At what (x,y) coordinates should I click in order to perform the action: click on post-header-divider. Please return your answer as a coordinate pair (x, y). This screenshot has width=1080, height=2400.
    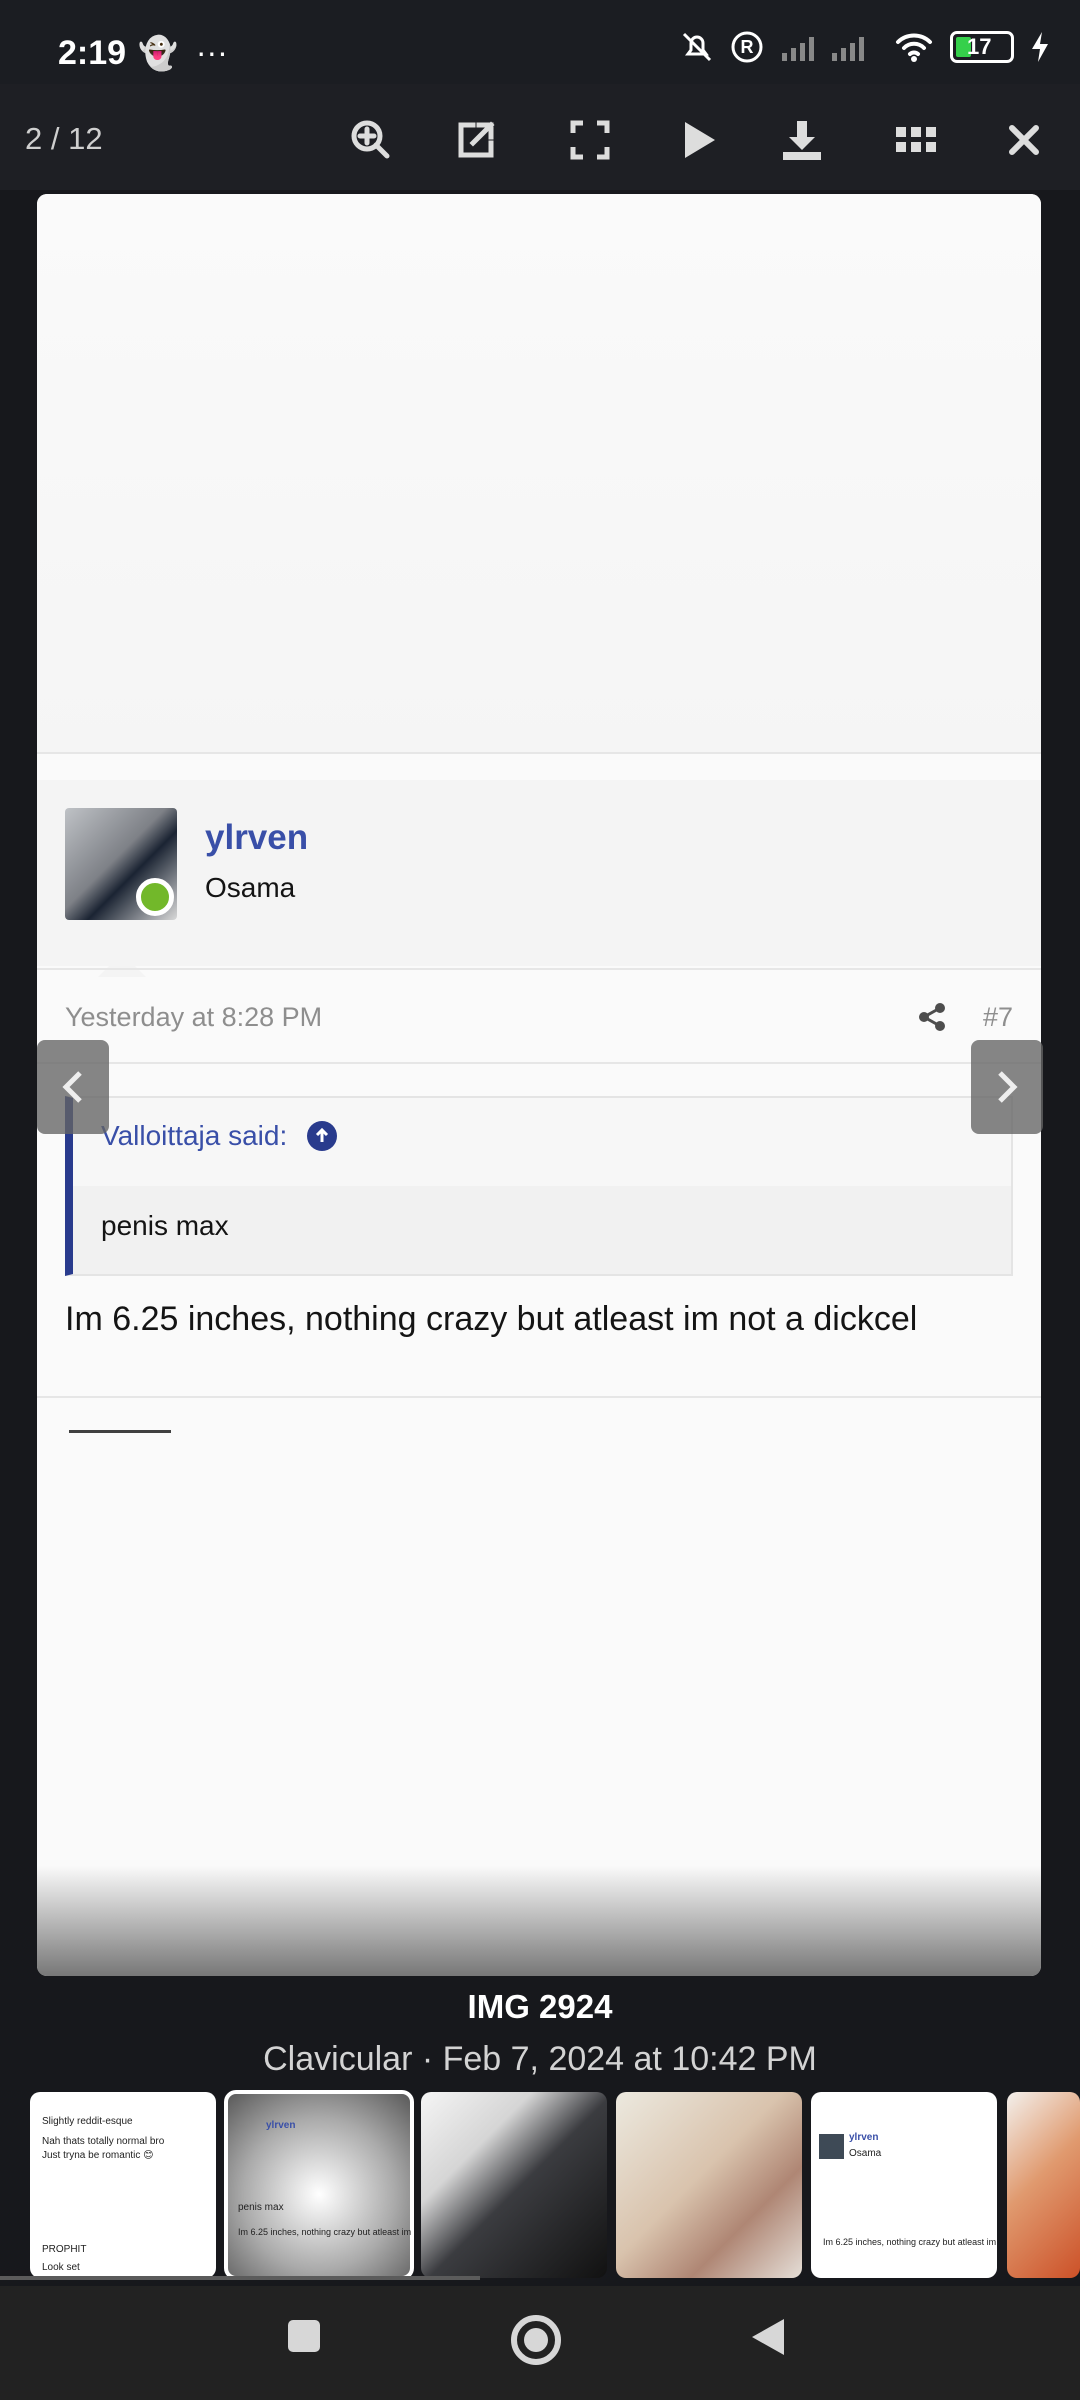
    Looking at the image, I should click on (539, 969).